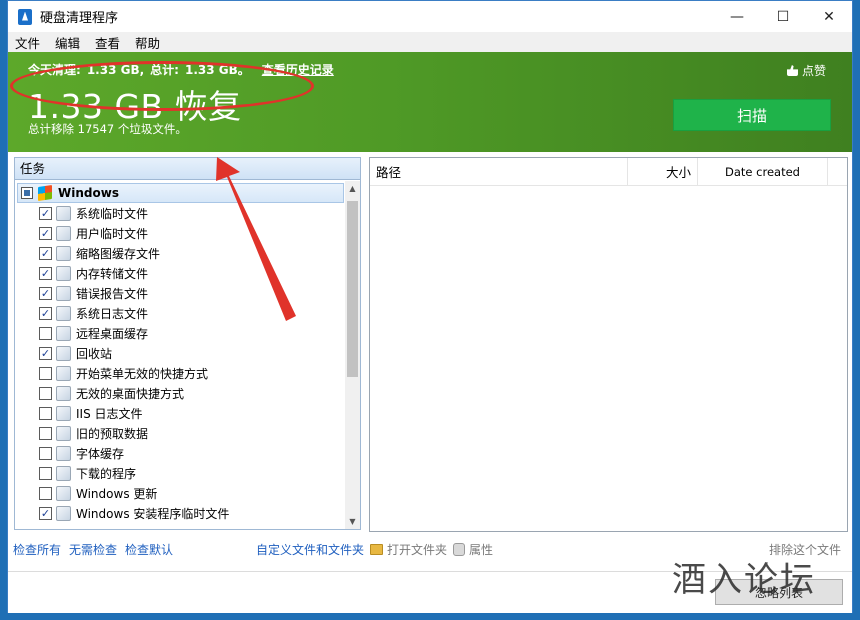 Image resolution: width=860 pixels, height=620 pixels. I want to click on group-windows: Windows, so click(180, 193).